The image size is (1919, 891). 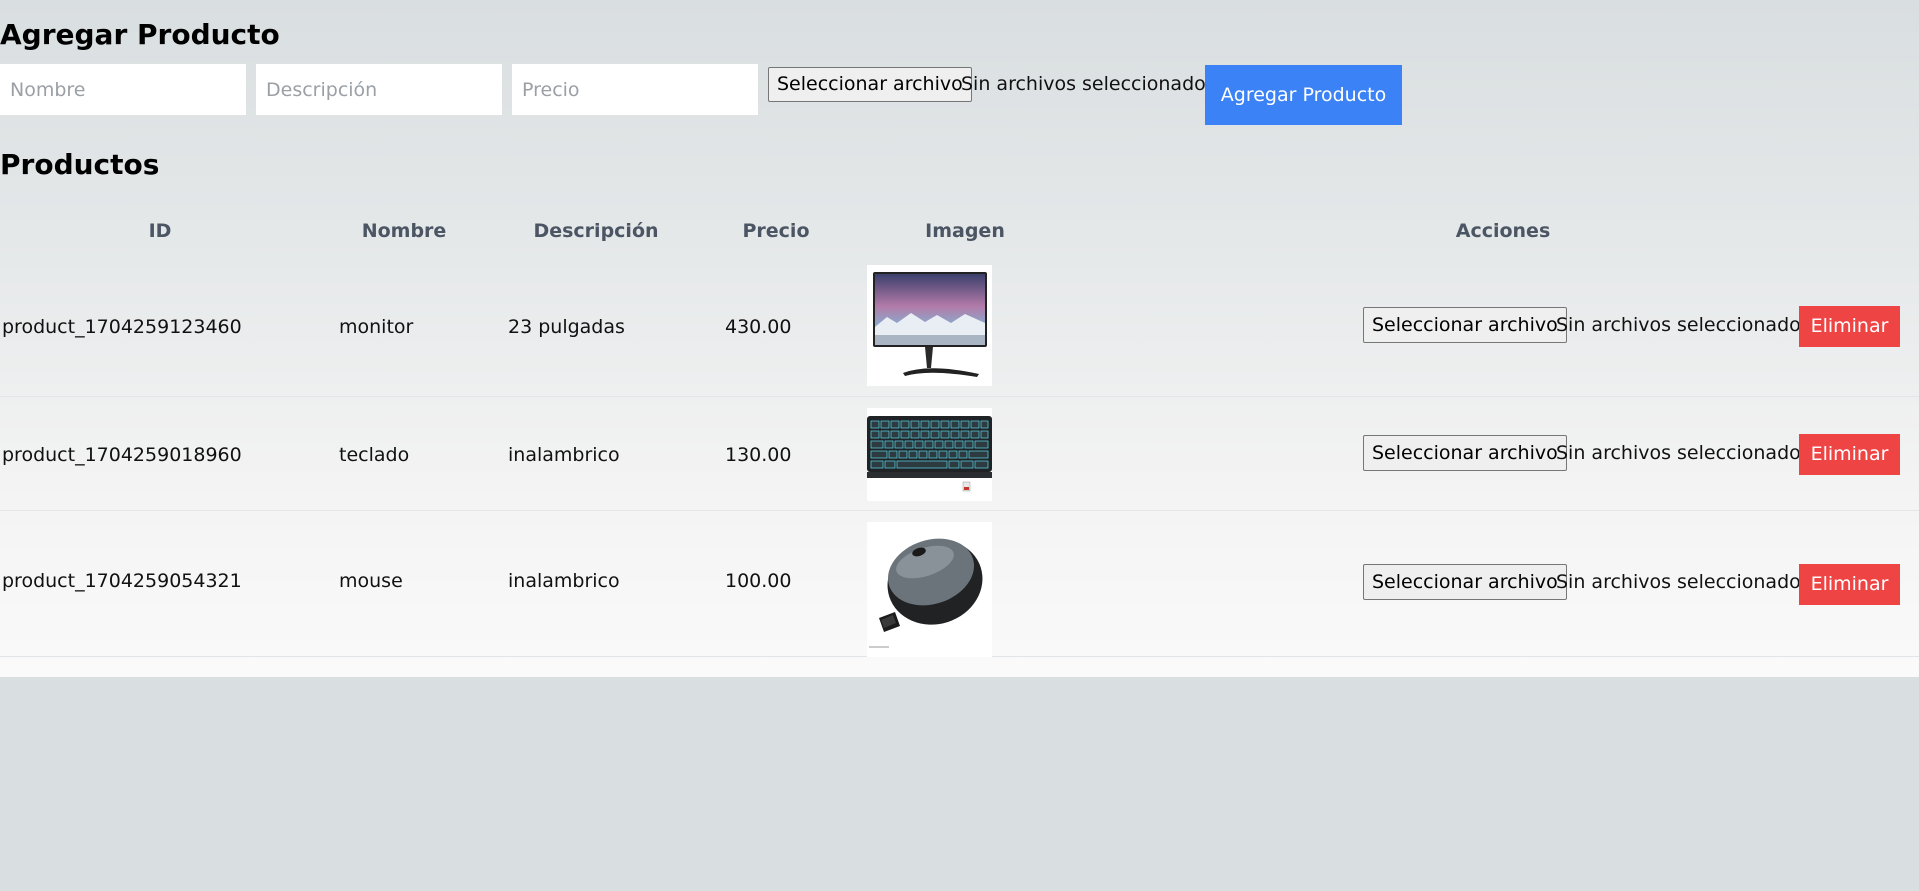 What do you see at coordinates (140, 34) in the screenshot?
I see `add-product-heading: Agregar Producto` at bounding box center [140, 34].